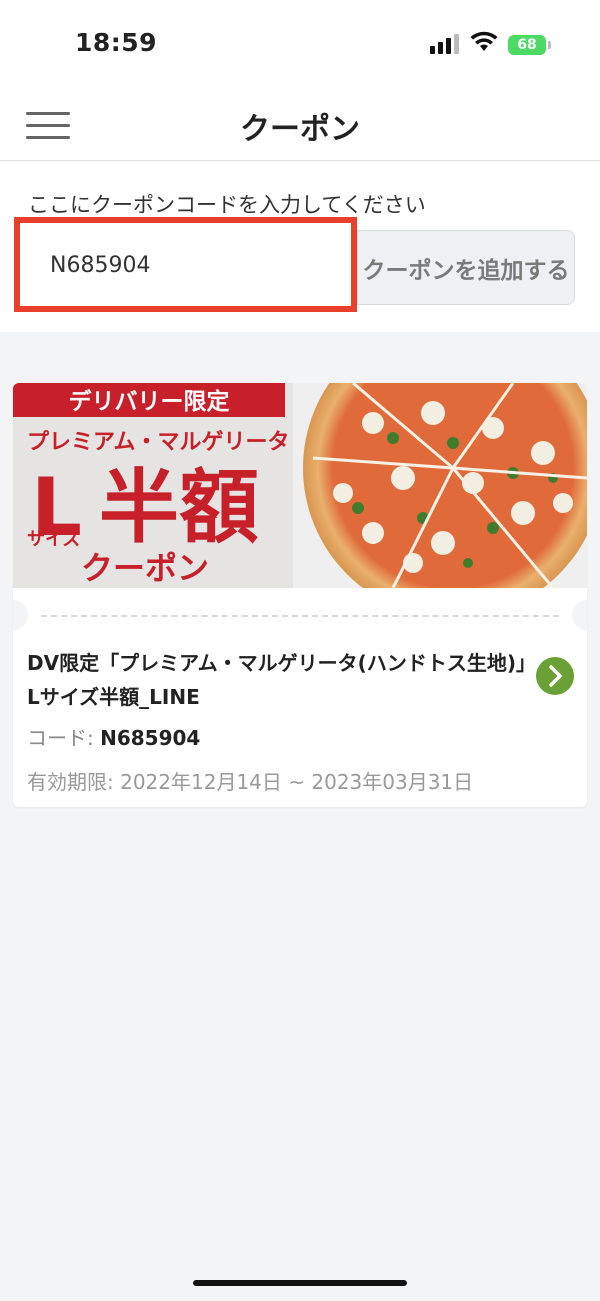  What do you see at coordinates (300, 45) in the screenshot?
I see `status-bar: 18:59 68` at bounding box center [300, 45].